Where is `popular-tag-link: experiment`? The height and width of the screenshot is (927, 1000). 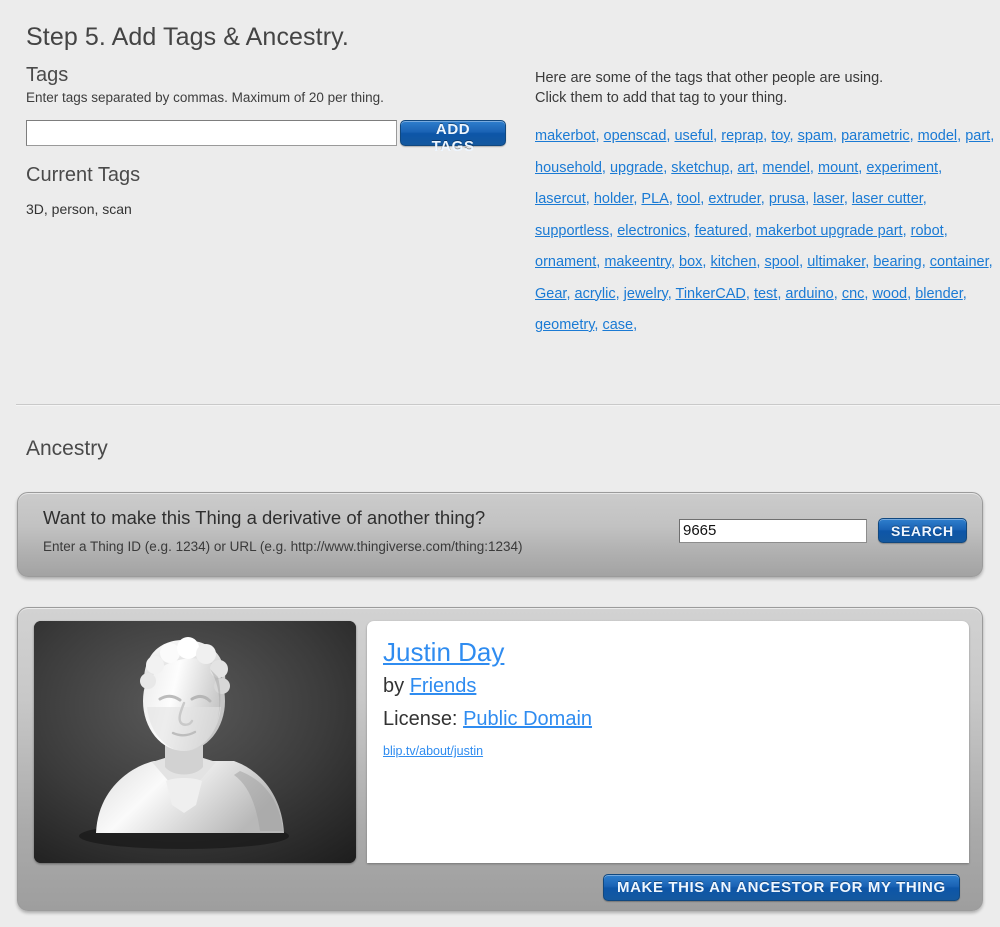 popular-tag-link: experiment is located at coordinates (902, 168).